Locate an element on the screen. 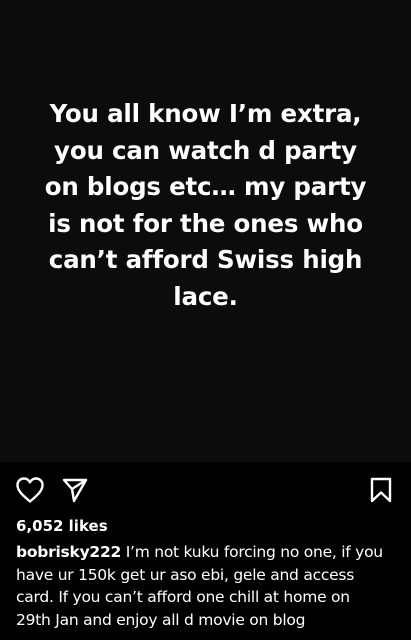  likes-count: 6,052 likes is located at coordinates (62, 526).